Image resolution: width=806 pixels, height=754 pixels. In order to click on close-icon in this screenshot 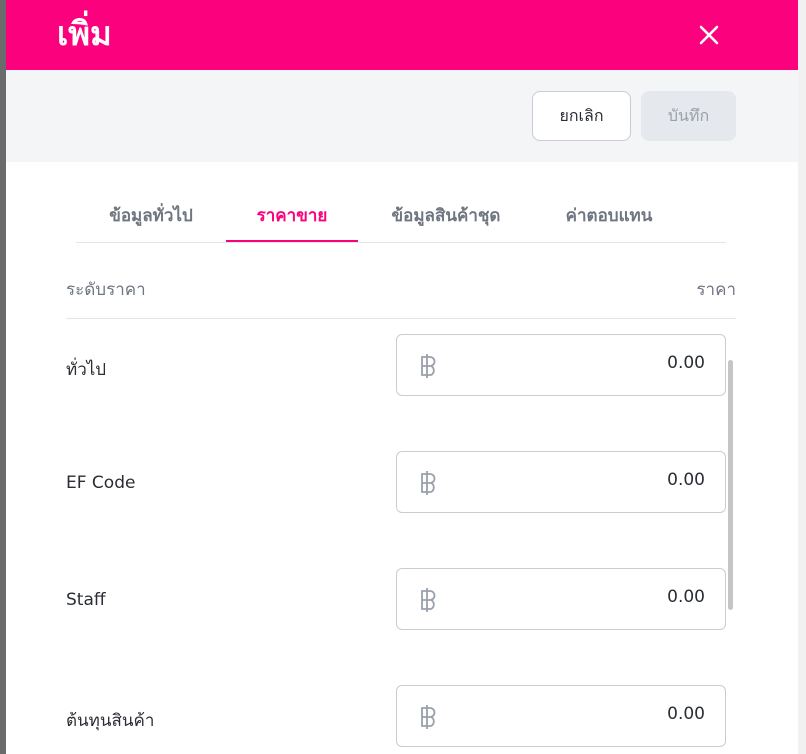, I will do `click(709, 35)`.